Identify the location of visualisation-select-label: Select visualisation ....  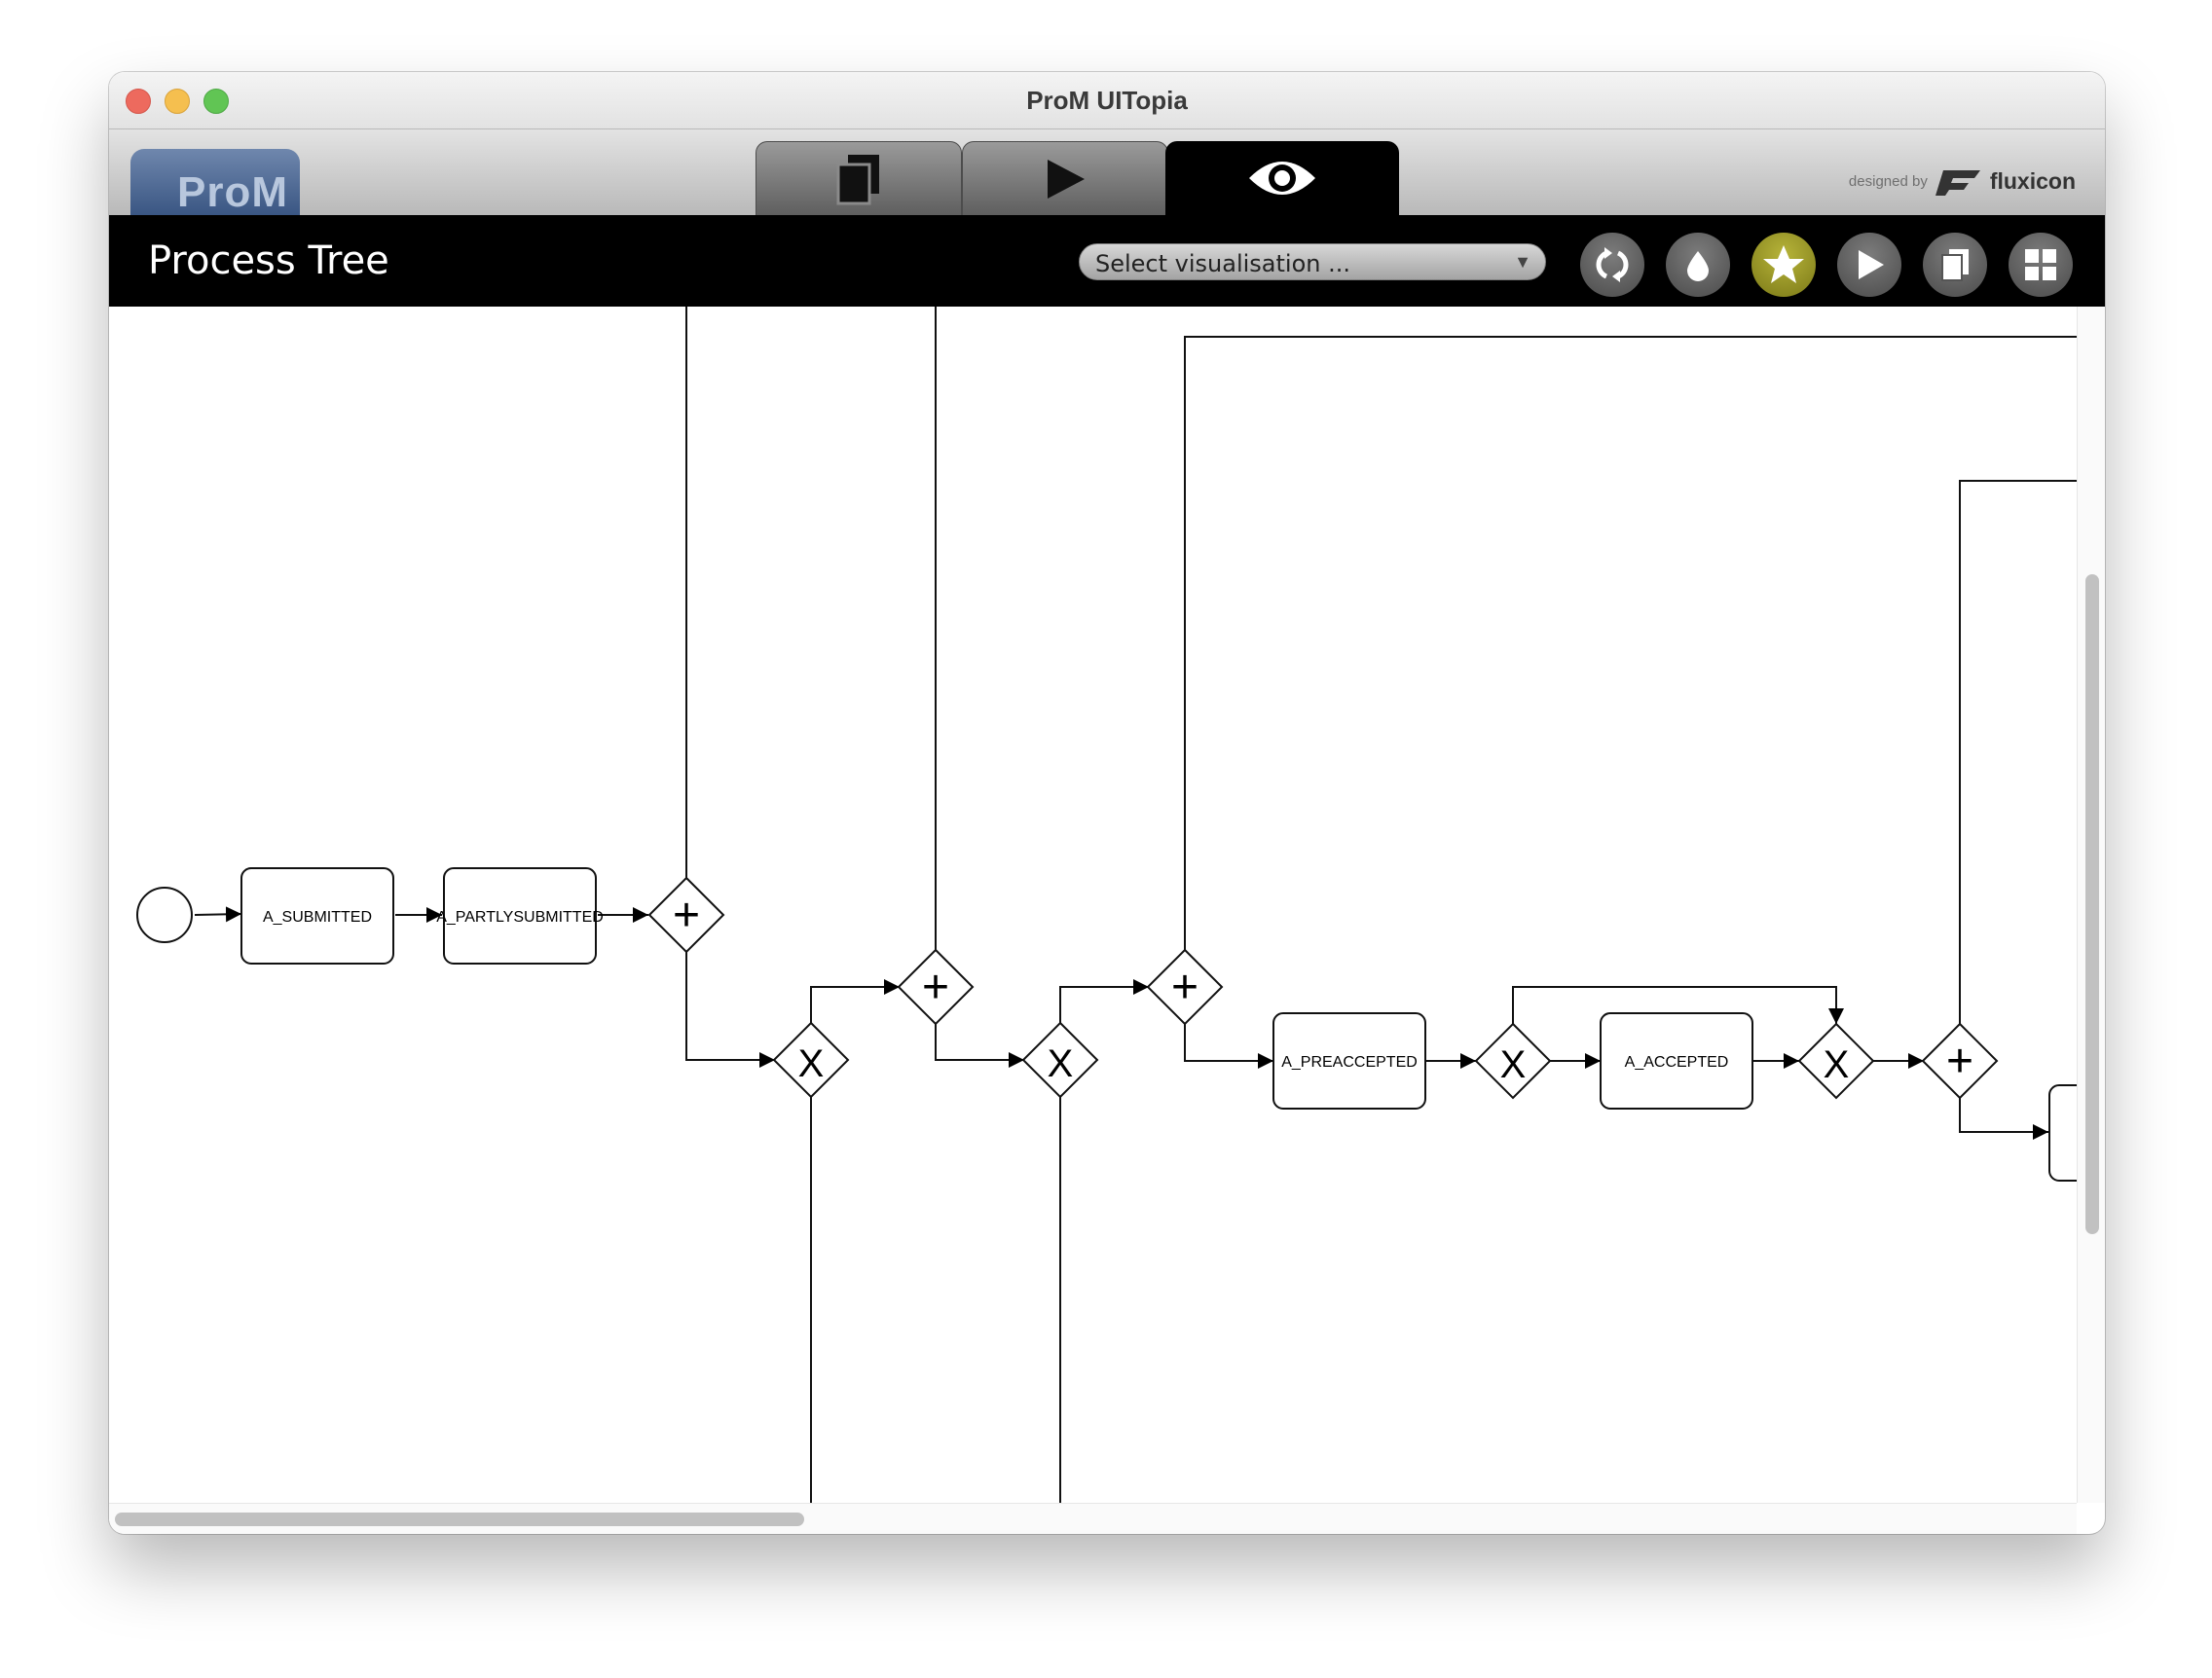
(1222, 264).